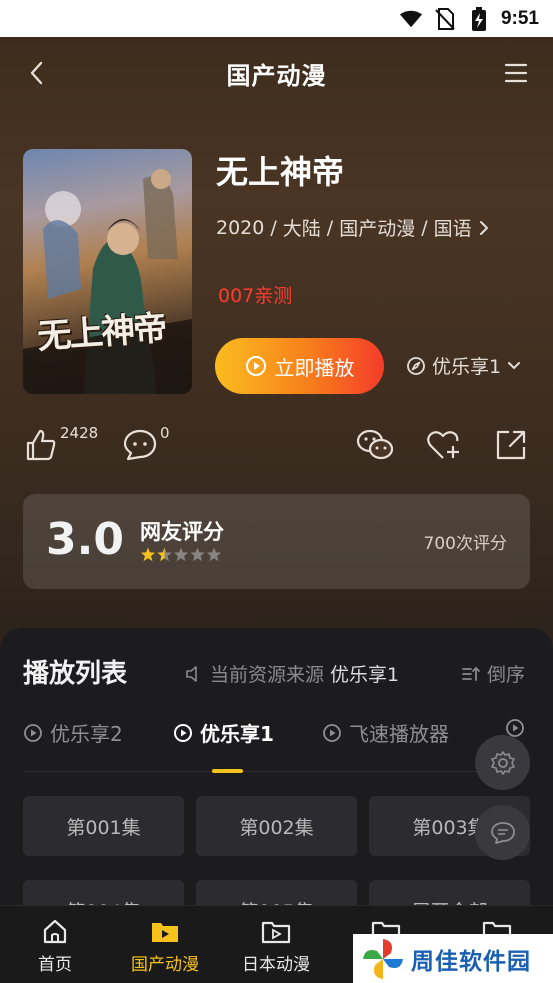 This screenshot has height=983, width=553. What do you see at coordinates (365, 675) in the screenshot?
I see `current-source-name: 优乐享1` at bounding box center [365, 675].